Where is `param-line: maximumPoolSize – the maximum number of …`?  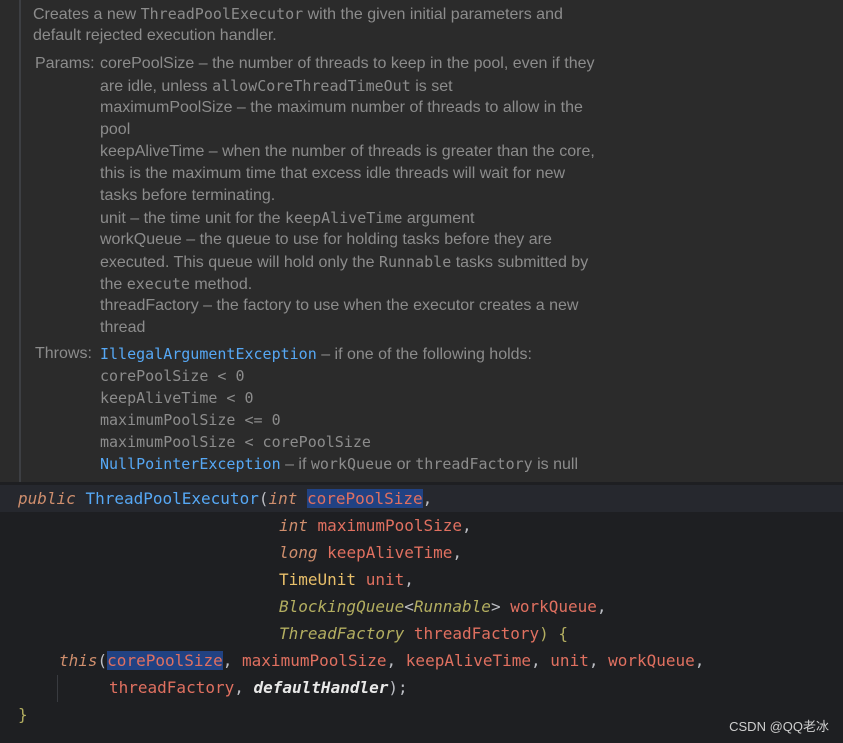
param-line: maximumPoolSize – the maximum number of … is located at coordinates (341, 107).